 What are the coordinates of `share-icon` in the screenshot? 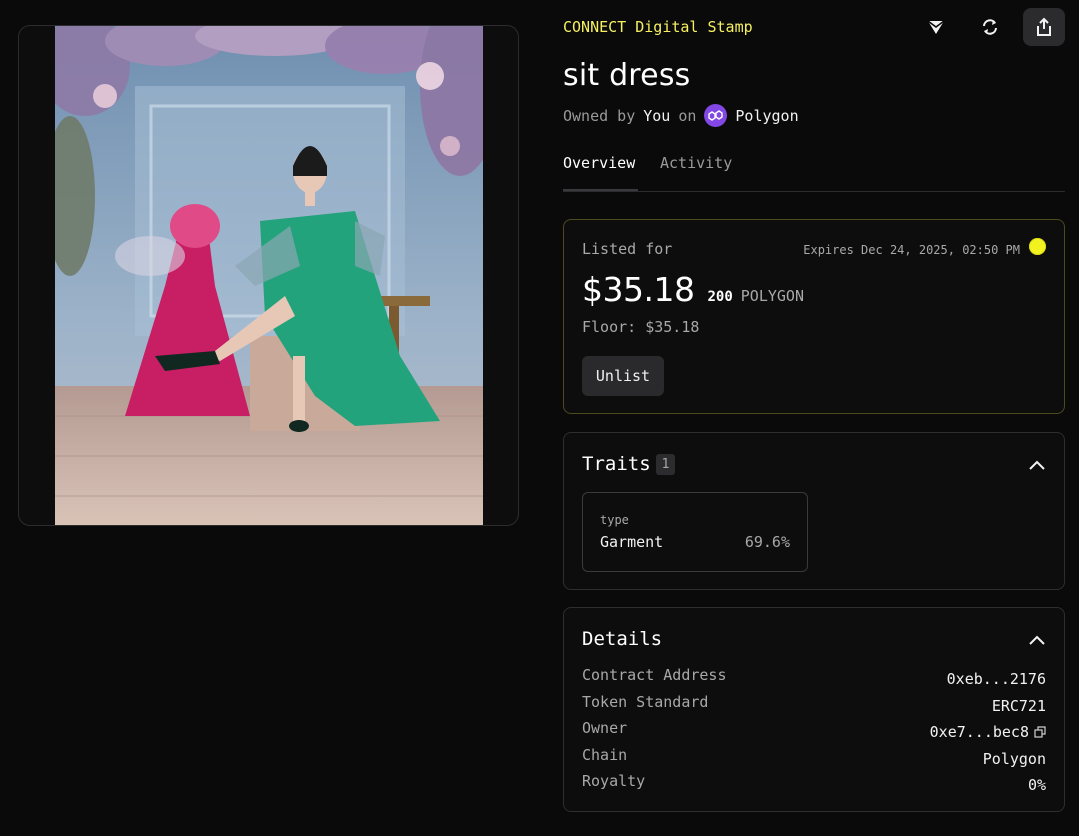 It's located at (1044, 26).